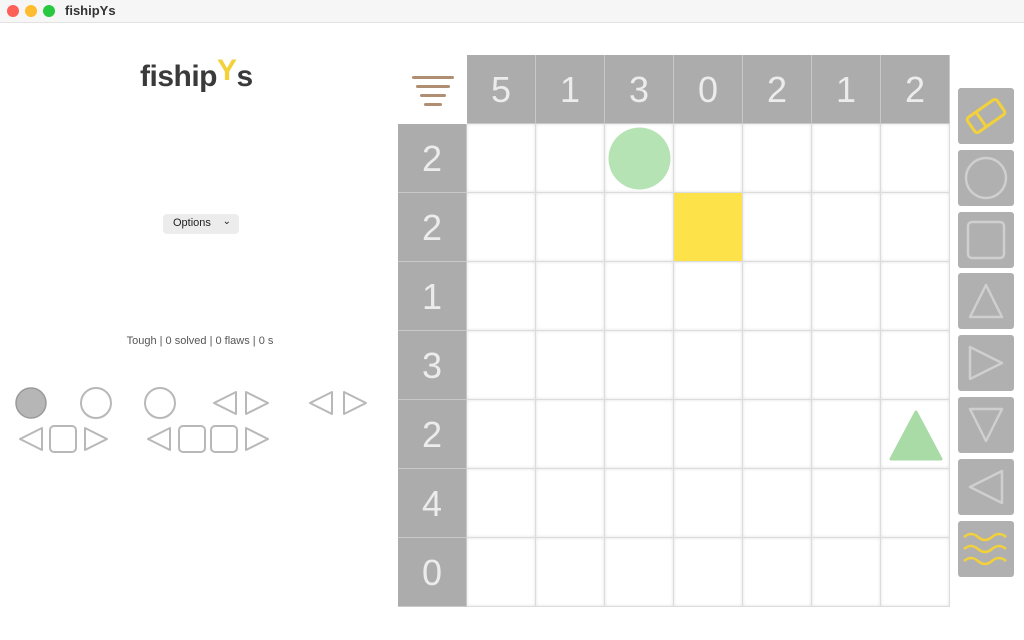 The height and width of the screenshot is (640, 1024). I want to click on circle-icon, so click(986, 178).